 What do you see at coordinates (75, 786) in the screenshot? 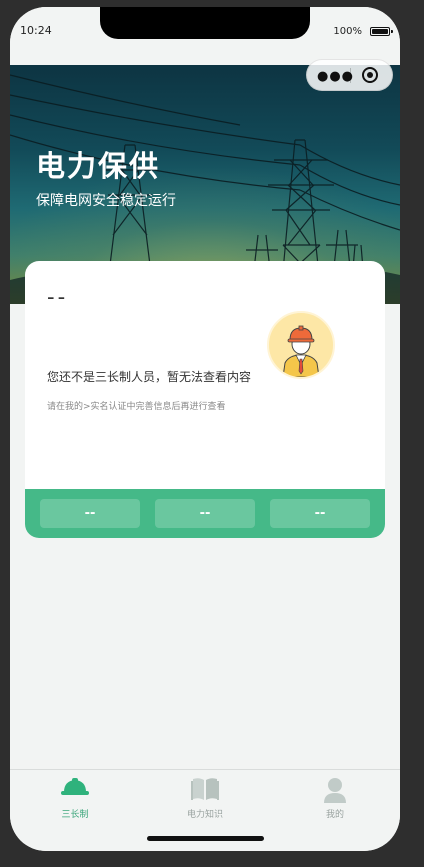
I see `hard-hat-icon` at bounding box center [75, 786].